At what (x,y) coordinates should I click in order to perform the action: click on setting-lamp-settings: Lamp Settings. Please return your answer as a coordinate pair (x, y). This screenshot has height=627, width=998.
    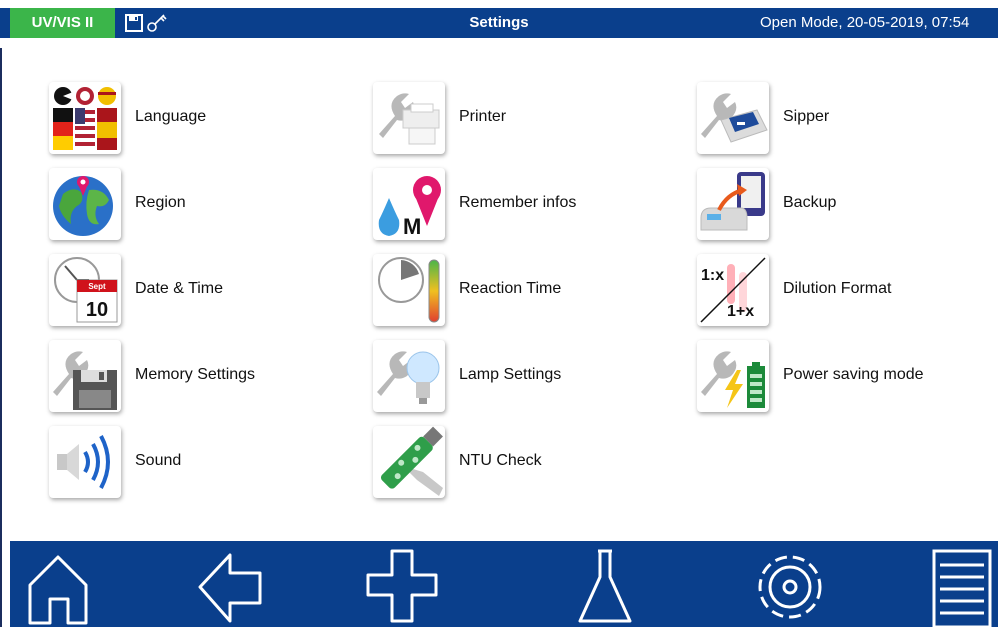
    Looking at the image, I should click on (523, 380).